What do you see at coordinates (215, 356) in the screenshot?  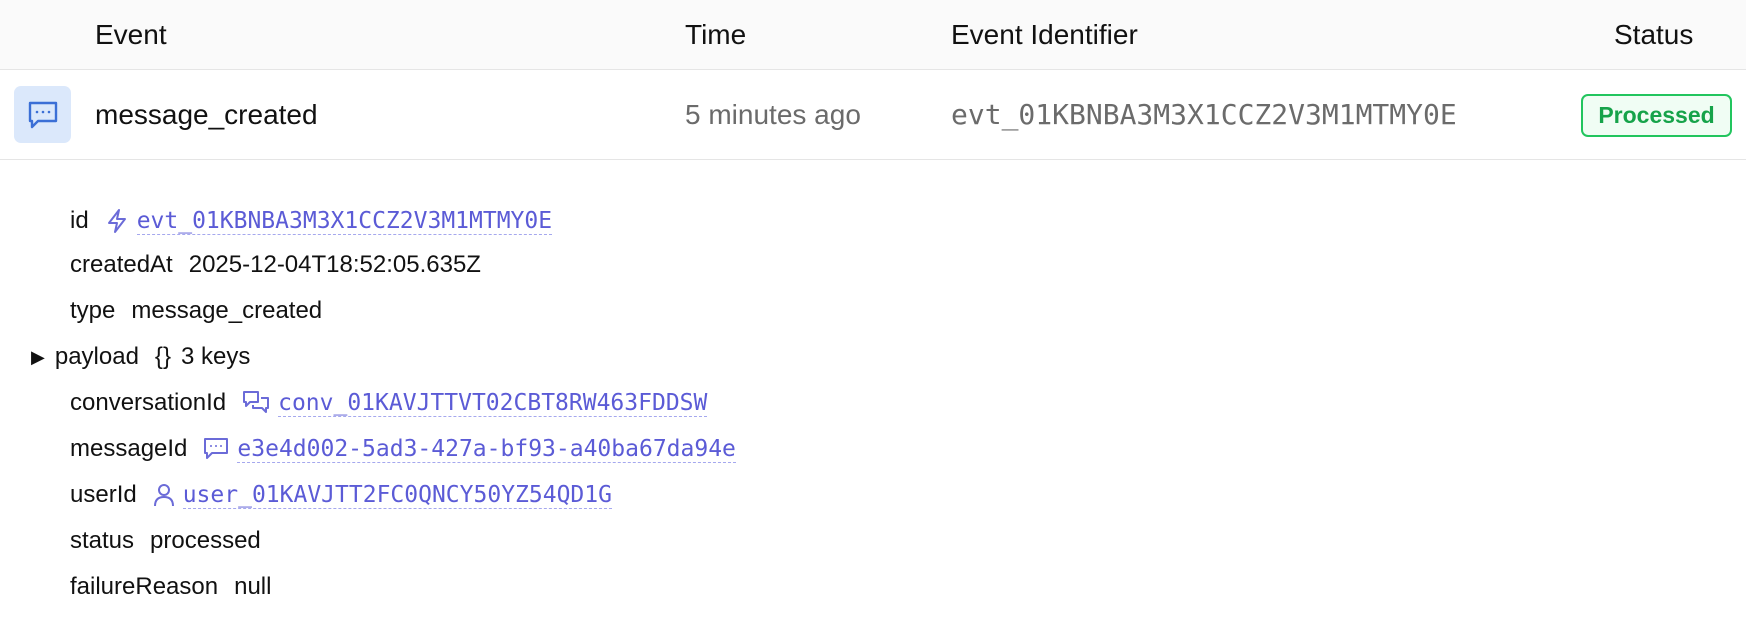 I see `payload-summary: 3 keys` at bounding box center [215, 356].